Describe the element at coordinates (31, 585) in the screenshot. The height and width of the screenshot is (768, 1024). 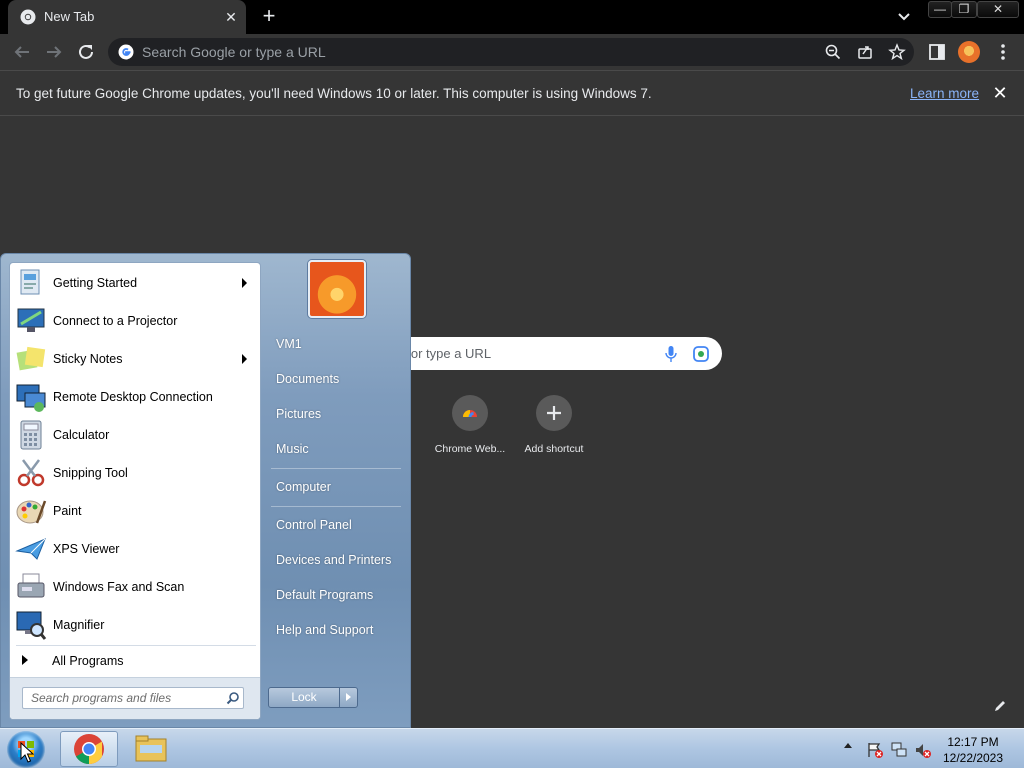
I see `fax-icon` at that location.